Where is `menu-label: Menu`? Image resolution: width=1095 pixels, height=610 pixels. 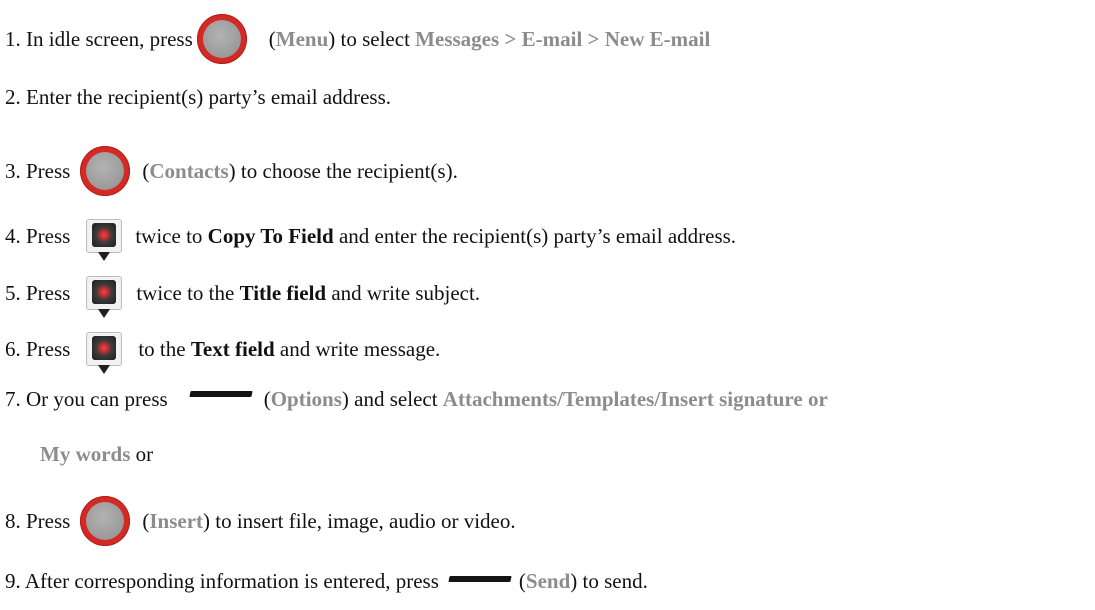 menu-label: Menu is located at coordinates (302, 39).